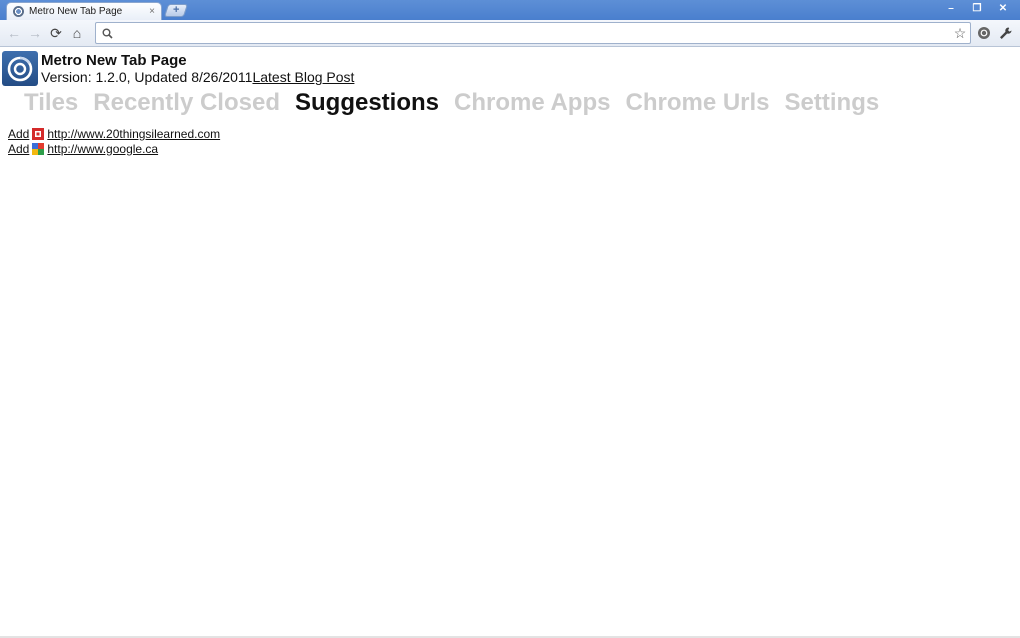  I want to click on suggestion-link: http://www.20thingsilearned.com, so click(133, 134).